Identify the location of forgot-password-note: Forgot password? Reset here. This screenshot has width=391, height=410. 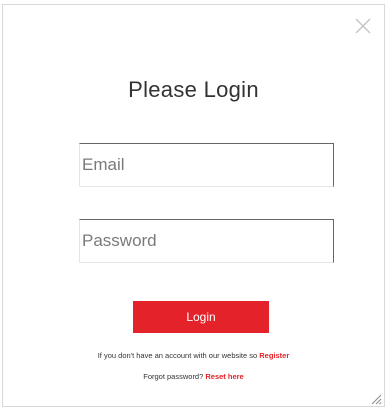
(193, 376).